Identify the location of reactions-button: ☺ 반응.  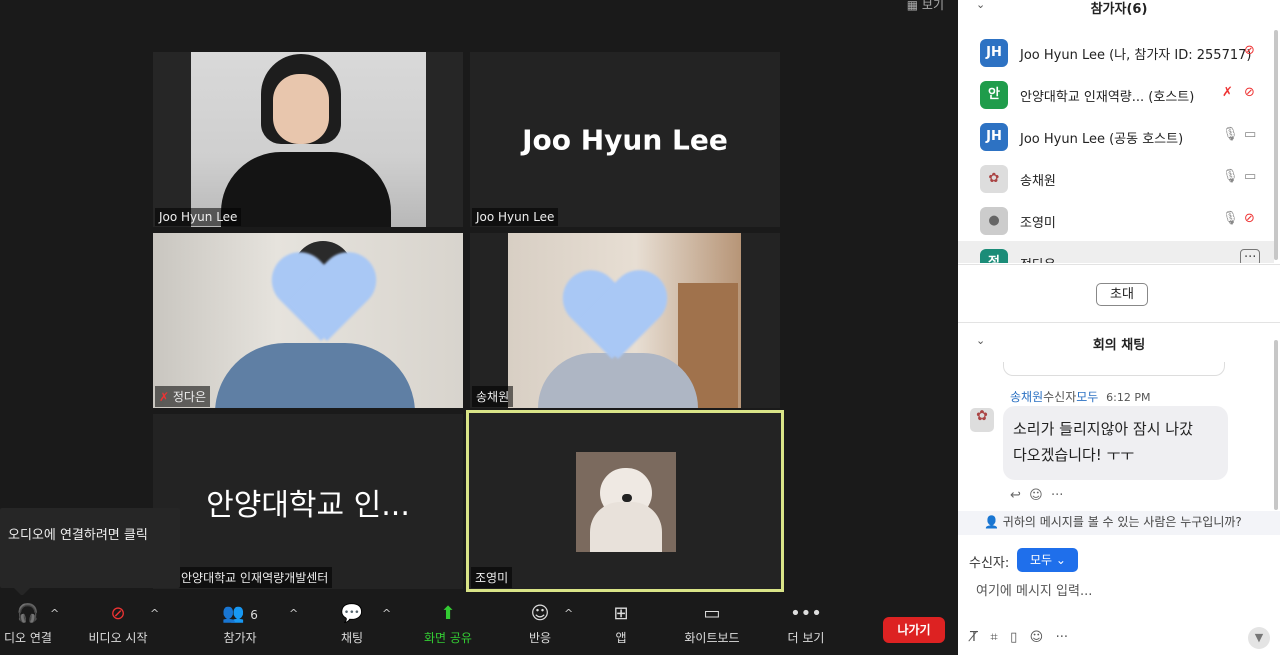
(540, 624).